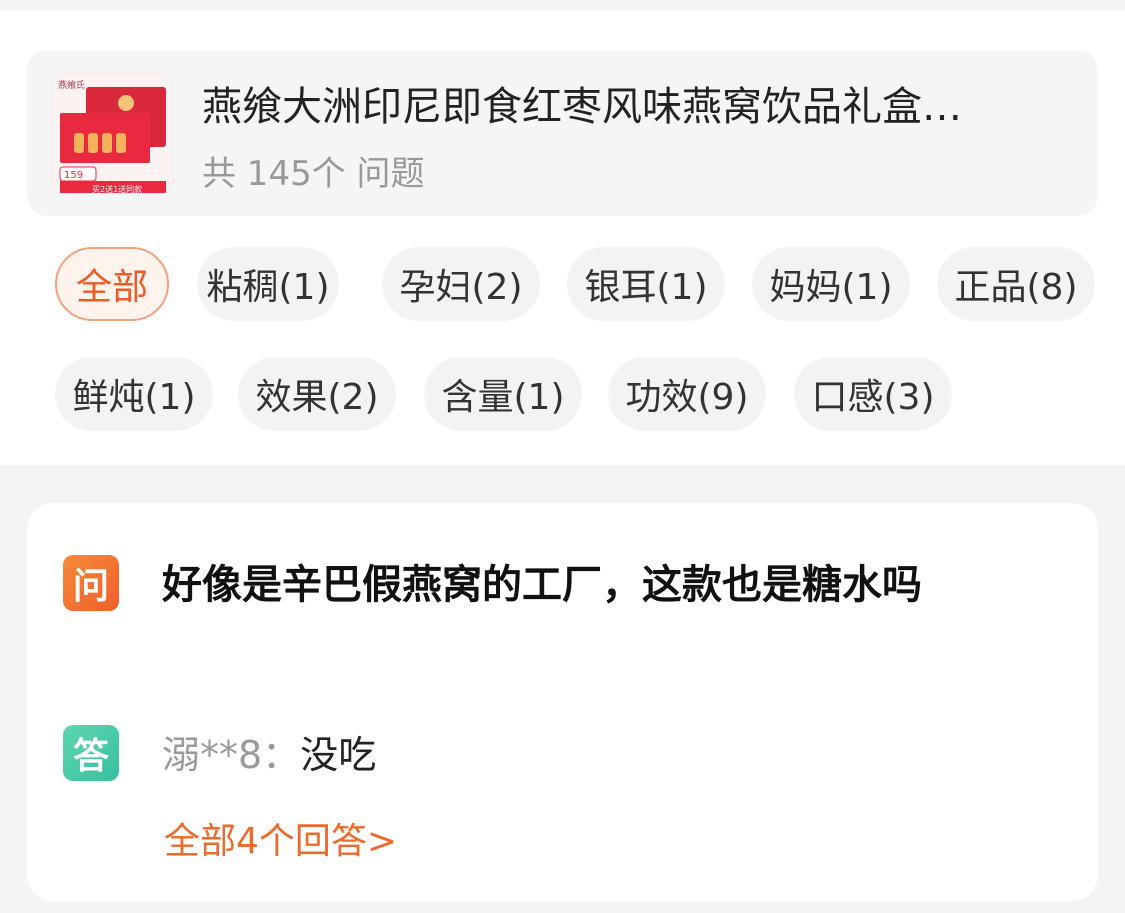 The image size is (1125, 913). Describe the element at coordinates (268, 284) in the screenshot. I see `tag-nianchou: 粘稠(1)` at that location.